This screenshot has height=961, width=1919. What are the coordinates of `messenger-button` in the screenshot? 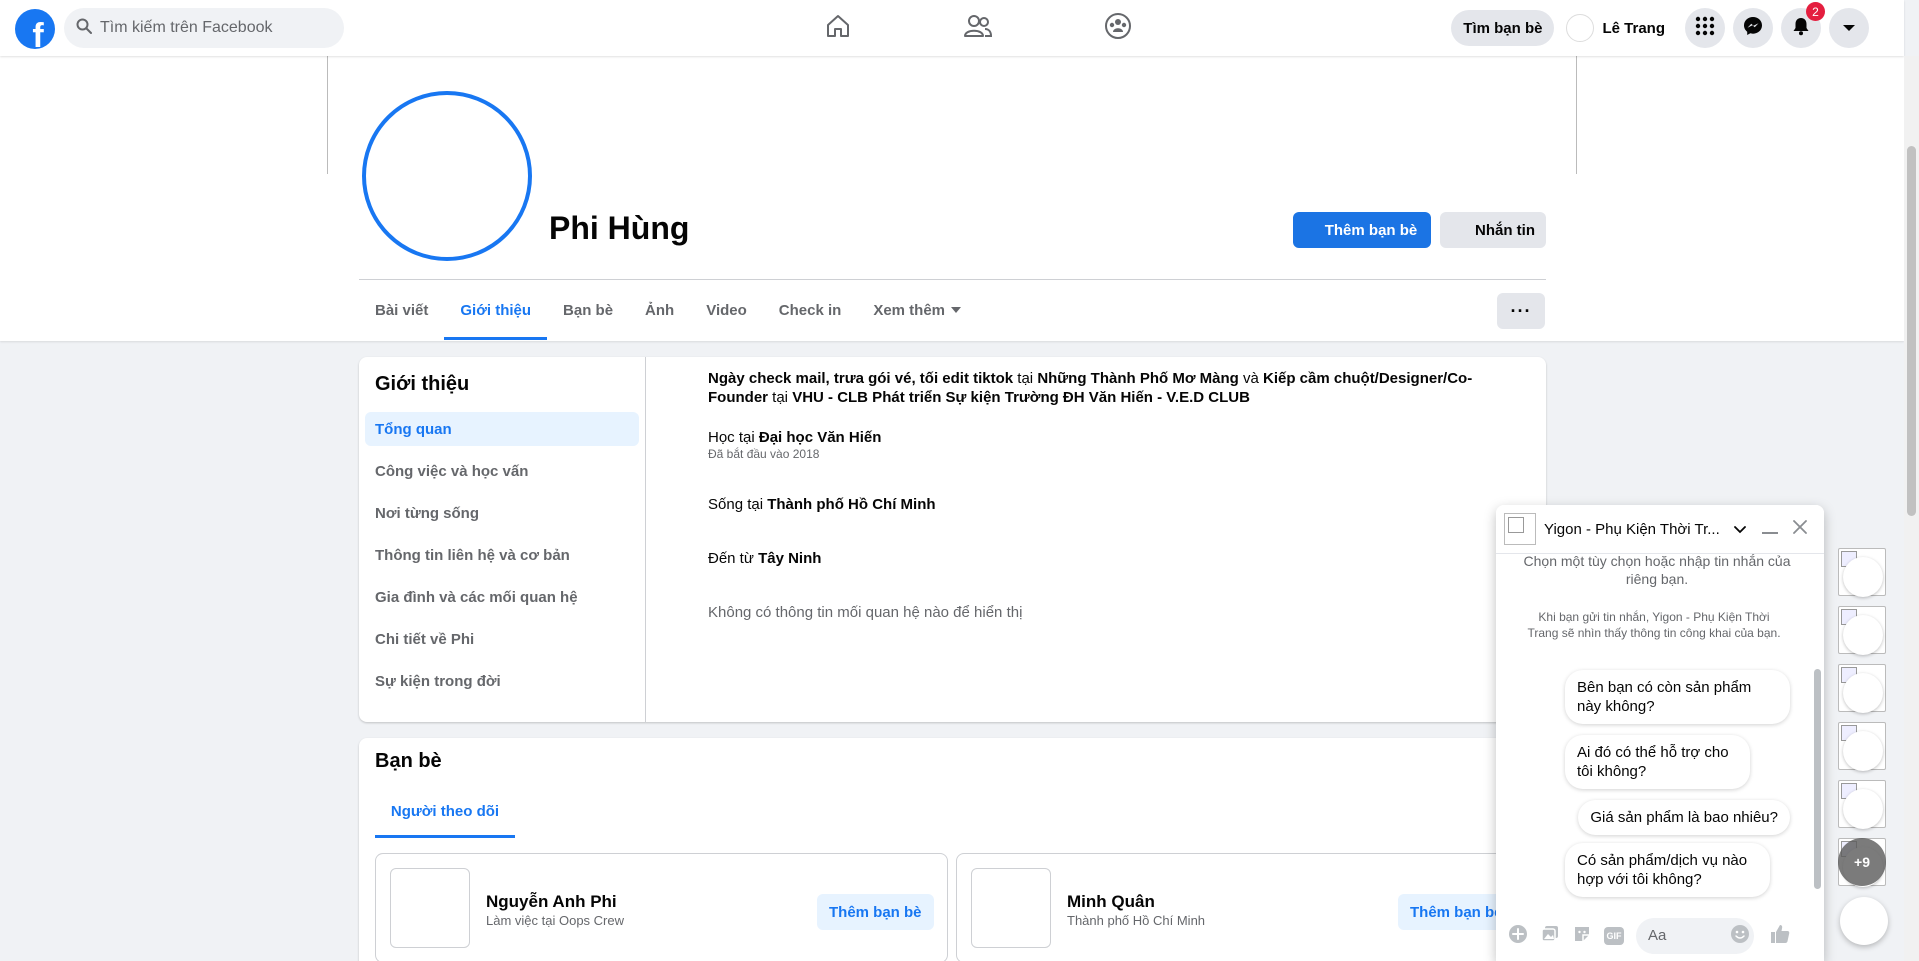 It's located at (1753, 28).